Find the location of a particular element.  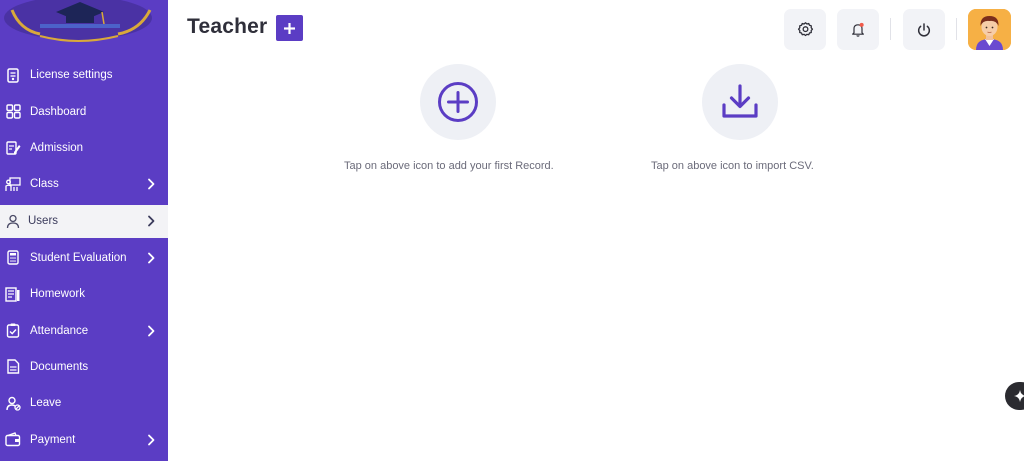

sidebar-item-attendance: Attendance is located at coordinates (84, 330).